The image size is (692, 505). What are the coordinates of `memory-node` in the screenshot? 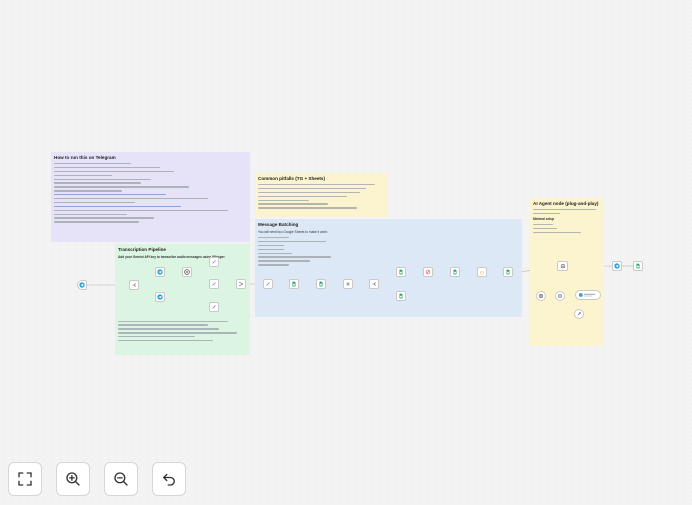 It's located at (560, 296).